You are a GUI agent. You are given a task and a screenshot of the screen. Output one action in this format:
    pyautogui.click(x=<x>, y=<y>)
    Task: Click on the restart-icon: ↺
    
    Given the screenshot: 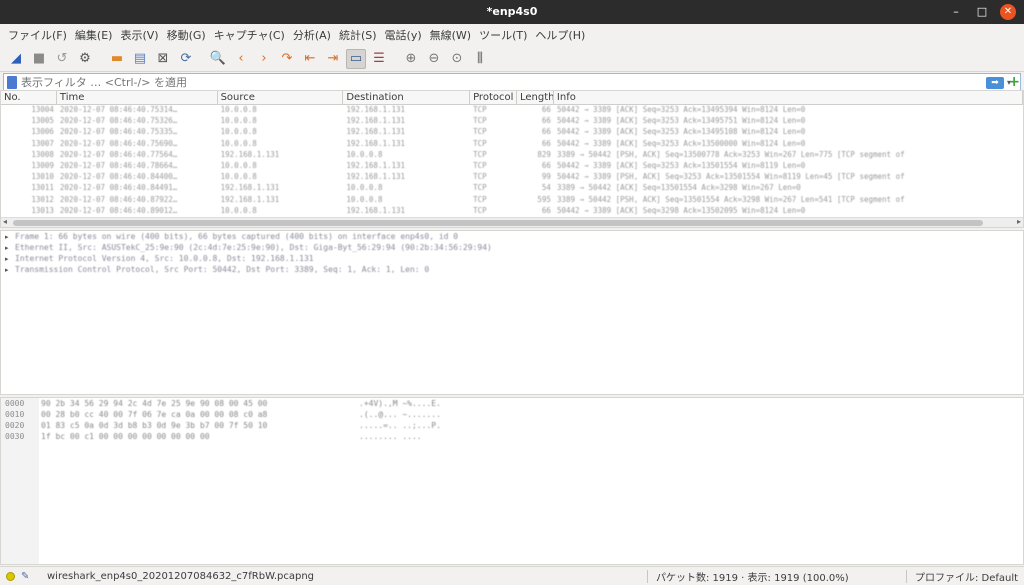 What is the action you would take?
    pyautogui.click(x=62, y=59)
    